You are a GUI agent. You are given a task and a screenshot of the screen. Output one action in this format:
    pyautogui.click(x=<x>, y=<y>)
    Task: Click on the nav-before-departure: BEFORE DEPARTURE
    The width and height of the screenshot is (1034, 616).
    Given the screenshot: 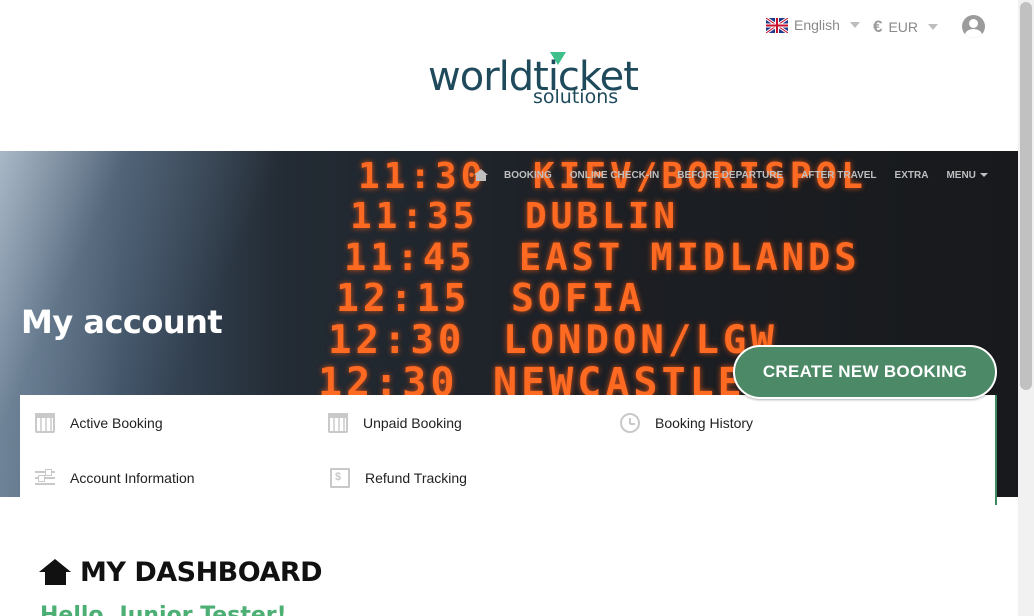 What is the action you would take?
    pyautogui.click(x=730, y=175)
    